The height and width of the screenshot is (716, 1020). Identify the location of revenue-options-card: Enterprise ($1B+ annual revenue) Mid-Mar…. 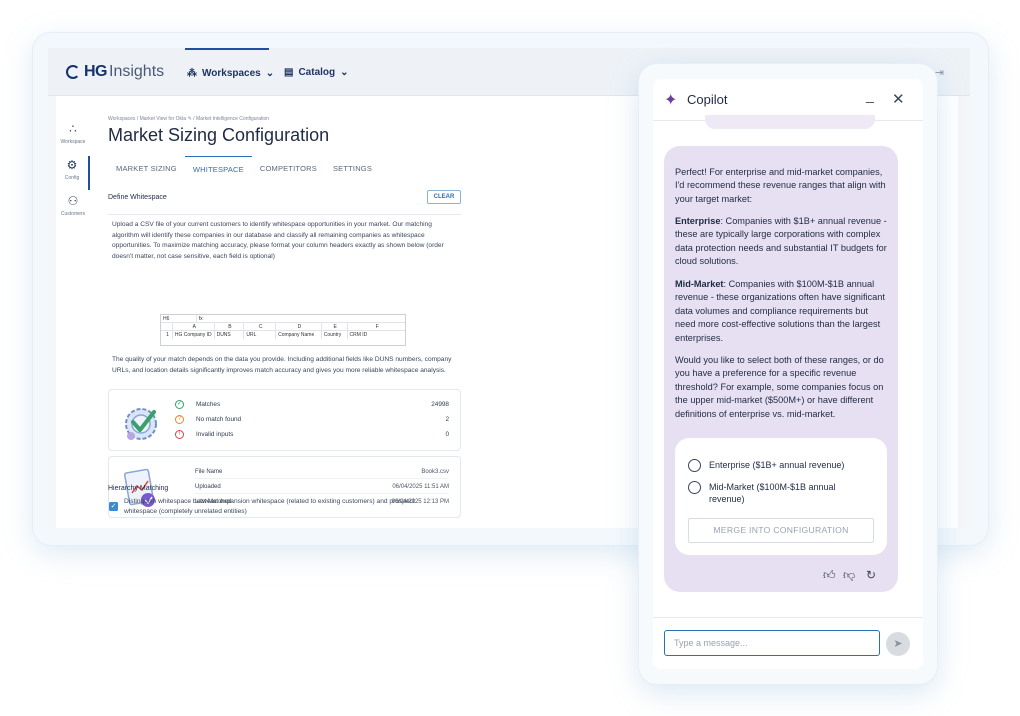
(781, 496).